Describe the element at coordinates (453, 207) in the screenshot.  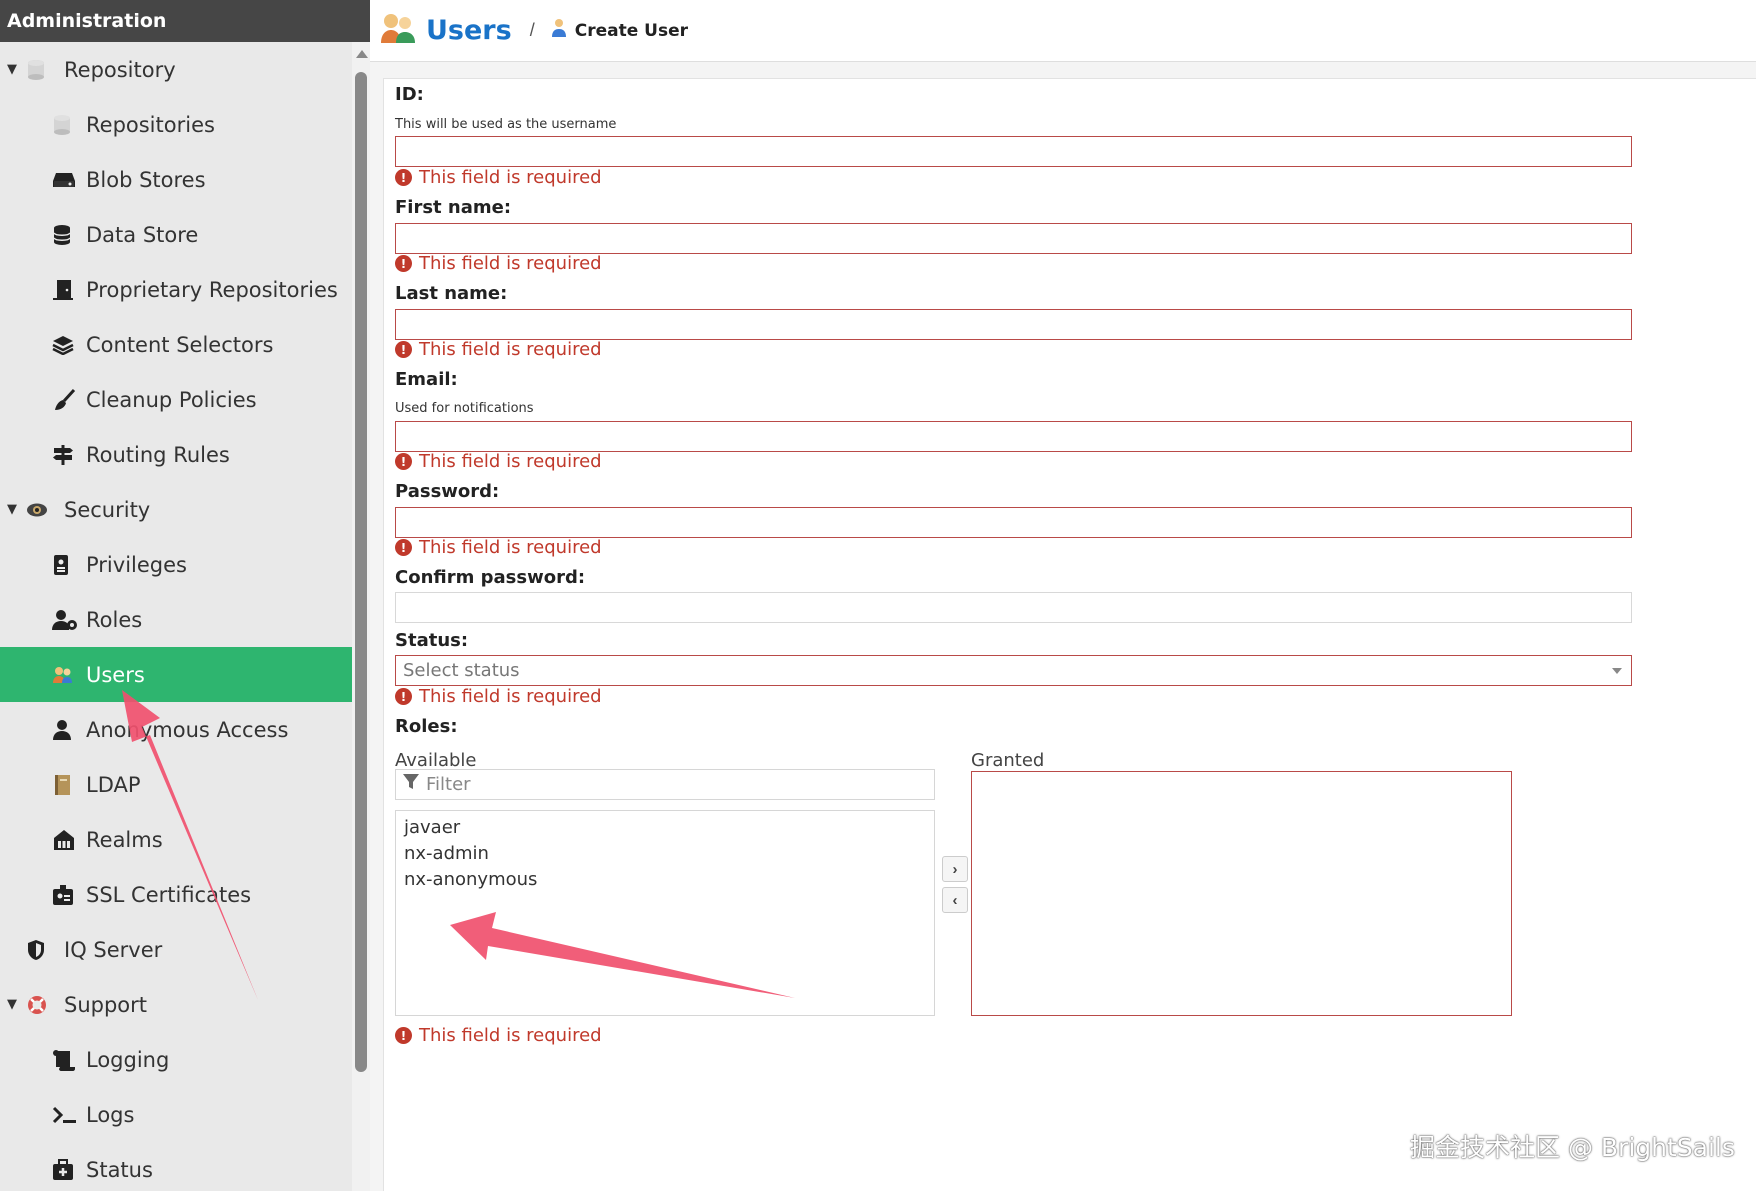
I see `first-name-label: First name:` at that location.